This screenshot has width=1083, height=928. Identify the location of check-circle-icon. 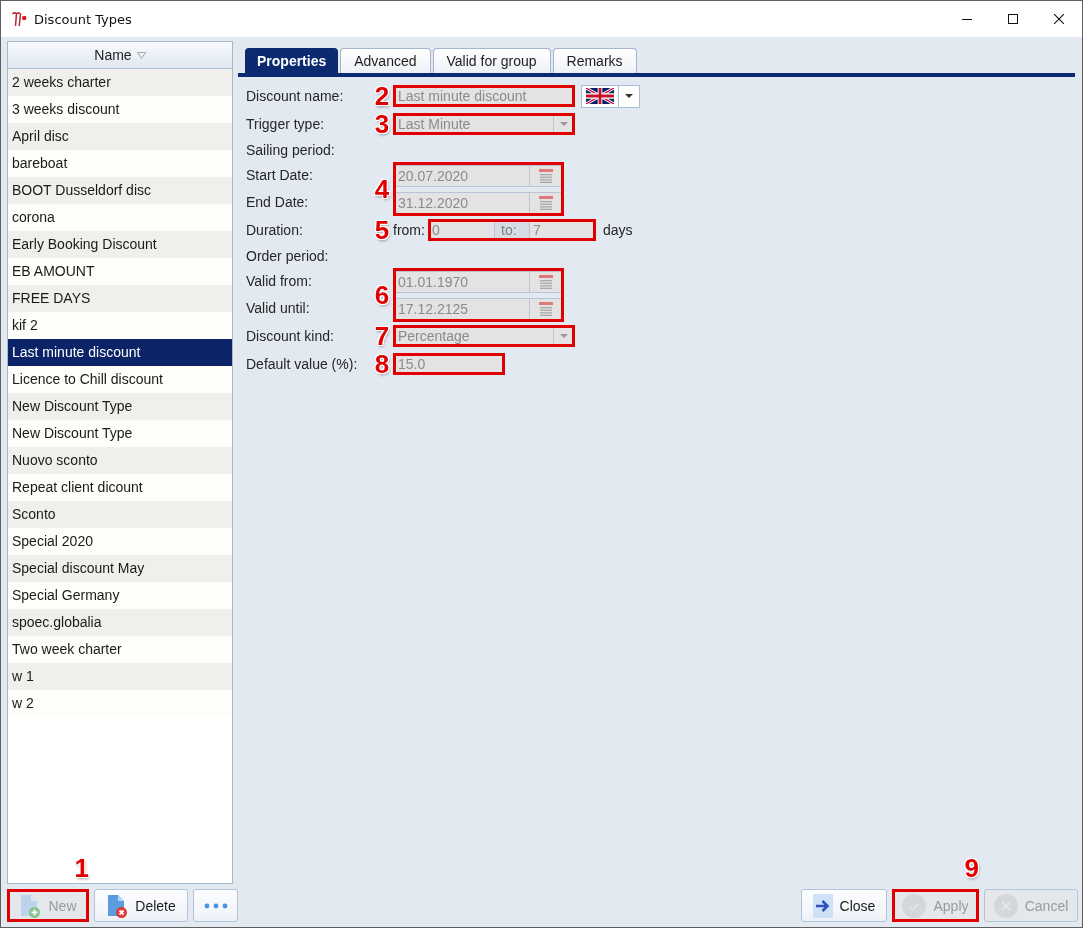
(914, 905).